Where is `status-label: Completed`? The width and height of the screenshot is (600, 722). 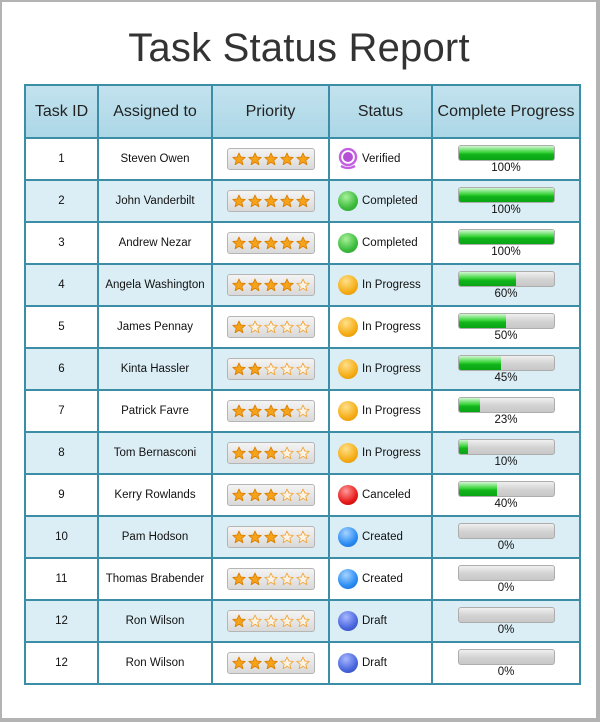 status-label: Completed is located at coordinates (390, 201).